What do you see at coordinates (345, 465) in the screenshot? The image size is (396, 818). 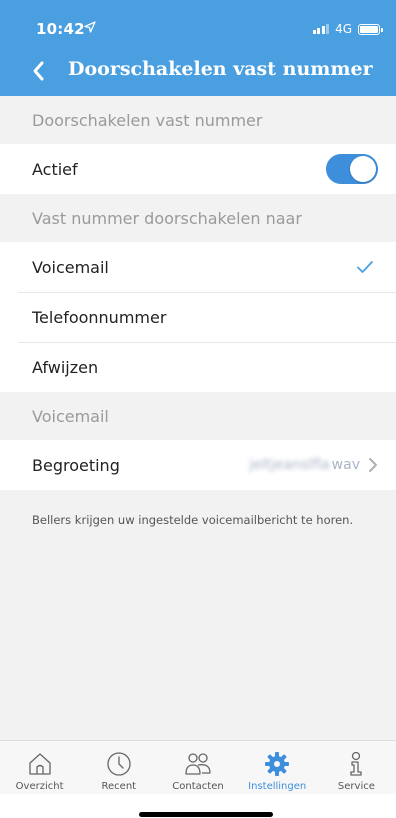 I see `begroeting-extension: wav` at bounding box center [345, 465].